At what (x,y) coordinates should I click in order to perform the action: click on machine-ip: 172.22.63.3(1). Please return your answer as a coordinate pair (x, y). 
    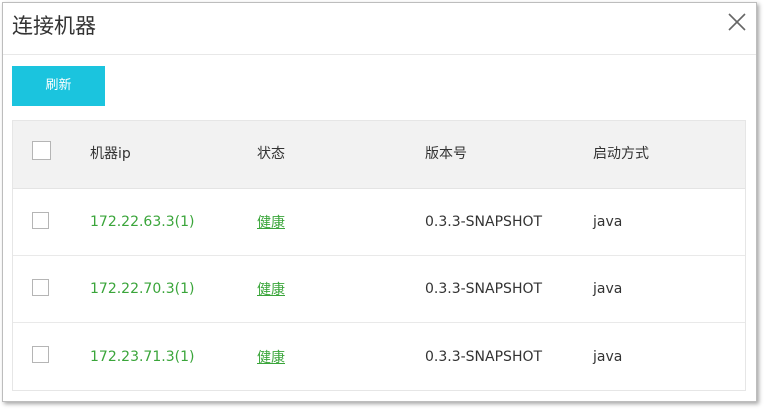
    Looking at the image, I should click on (142, 222).